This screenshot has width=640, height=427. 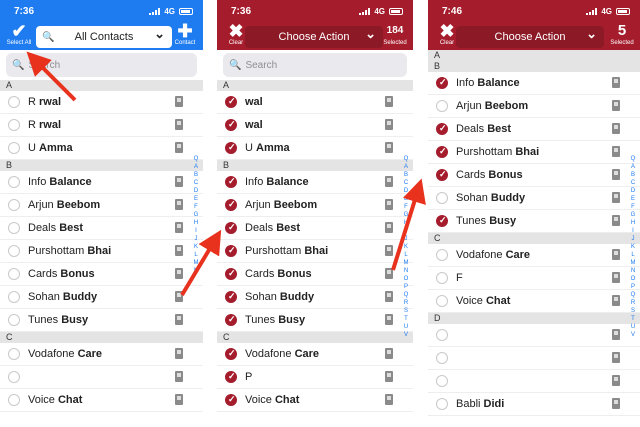 What do you see at coordinates (315, 377) in the screenshot?
I see `contact-row: P` at bounding box center [315, 377].